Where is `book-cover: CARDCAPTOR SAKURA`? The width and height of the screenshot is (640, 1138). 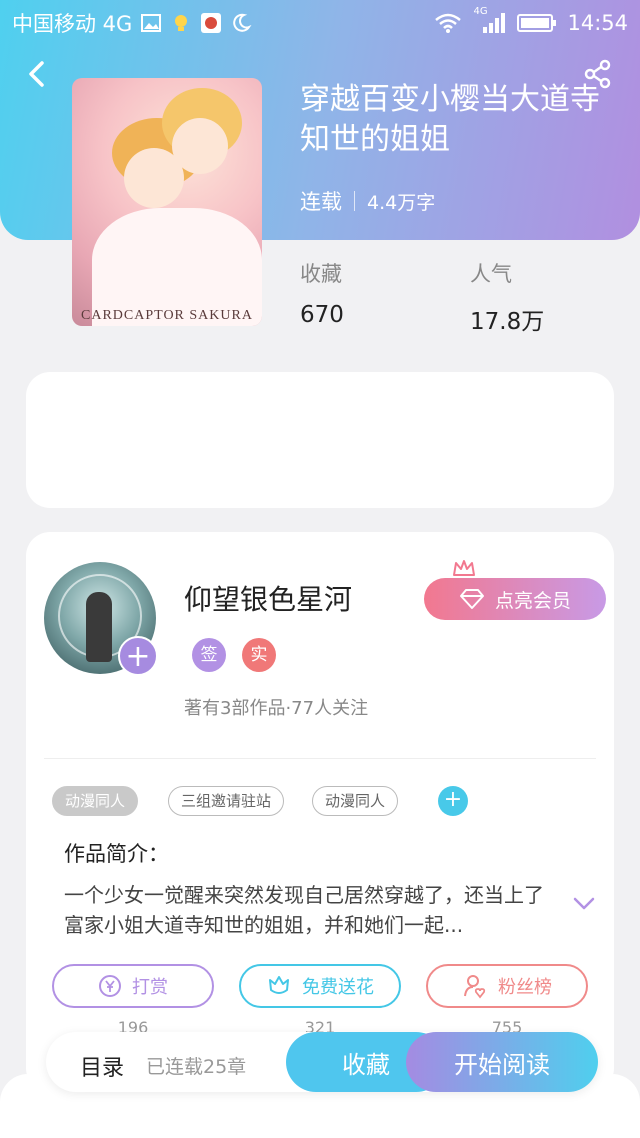
book-cover: CARDCAPTOR SAKURA is located at coordinates (167, 202).